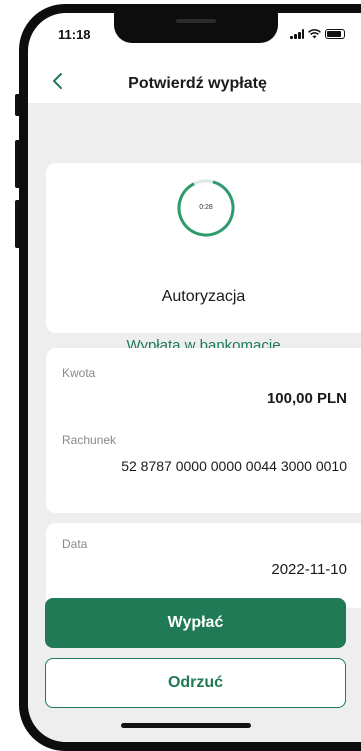  What do you see at coordinates (306, 398) in the screenshot?
I see `amount-value: 100,00 PLN` at bounding box center [306, 398].